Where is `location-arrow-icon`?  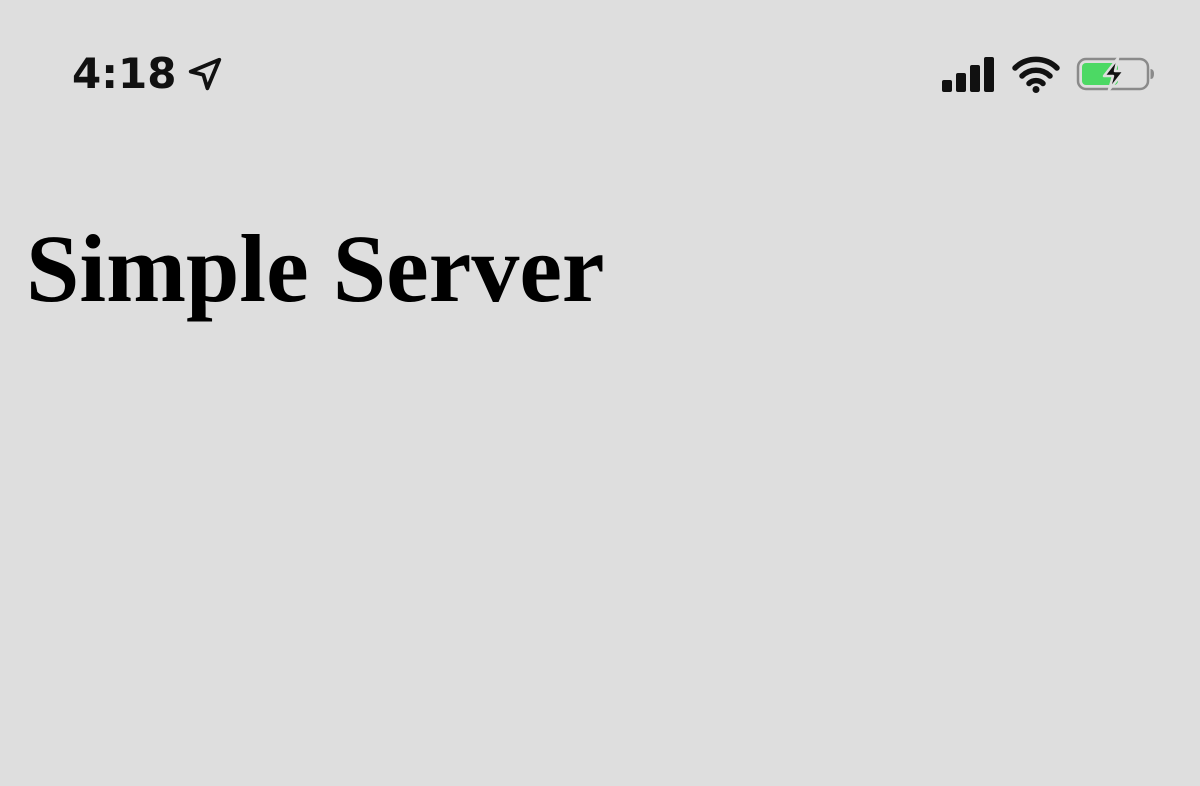
location-arrow-icon is located at coordinates (205, 74).